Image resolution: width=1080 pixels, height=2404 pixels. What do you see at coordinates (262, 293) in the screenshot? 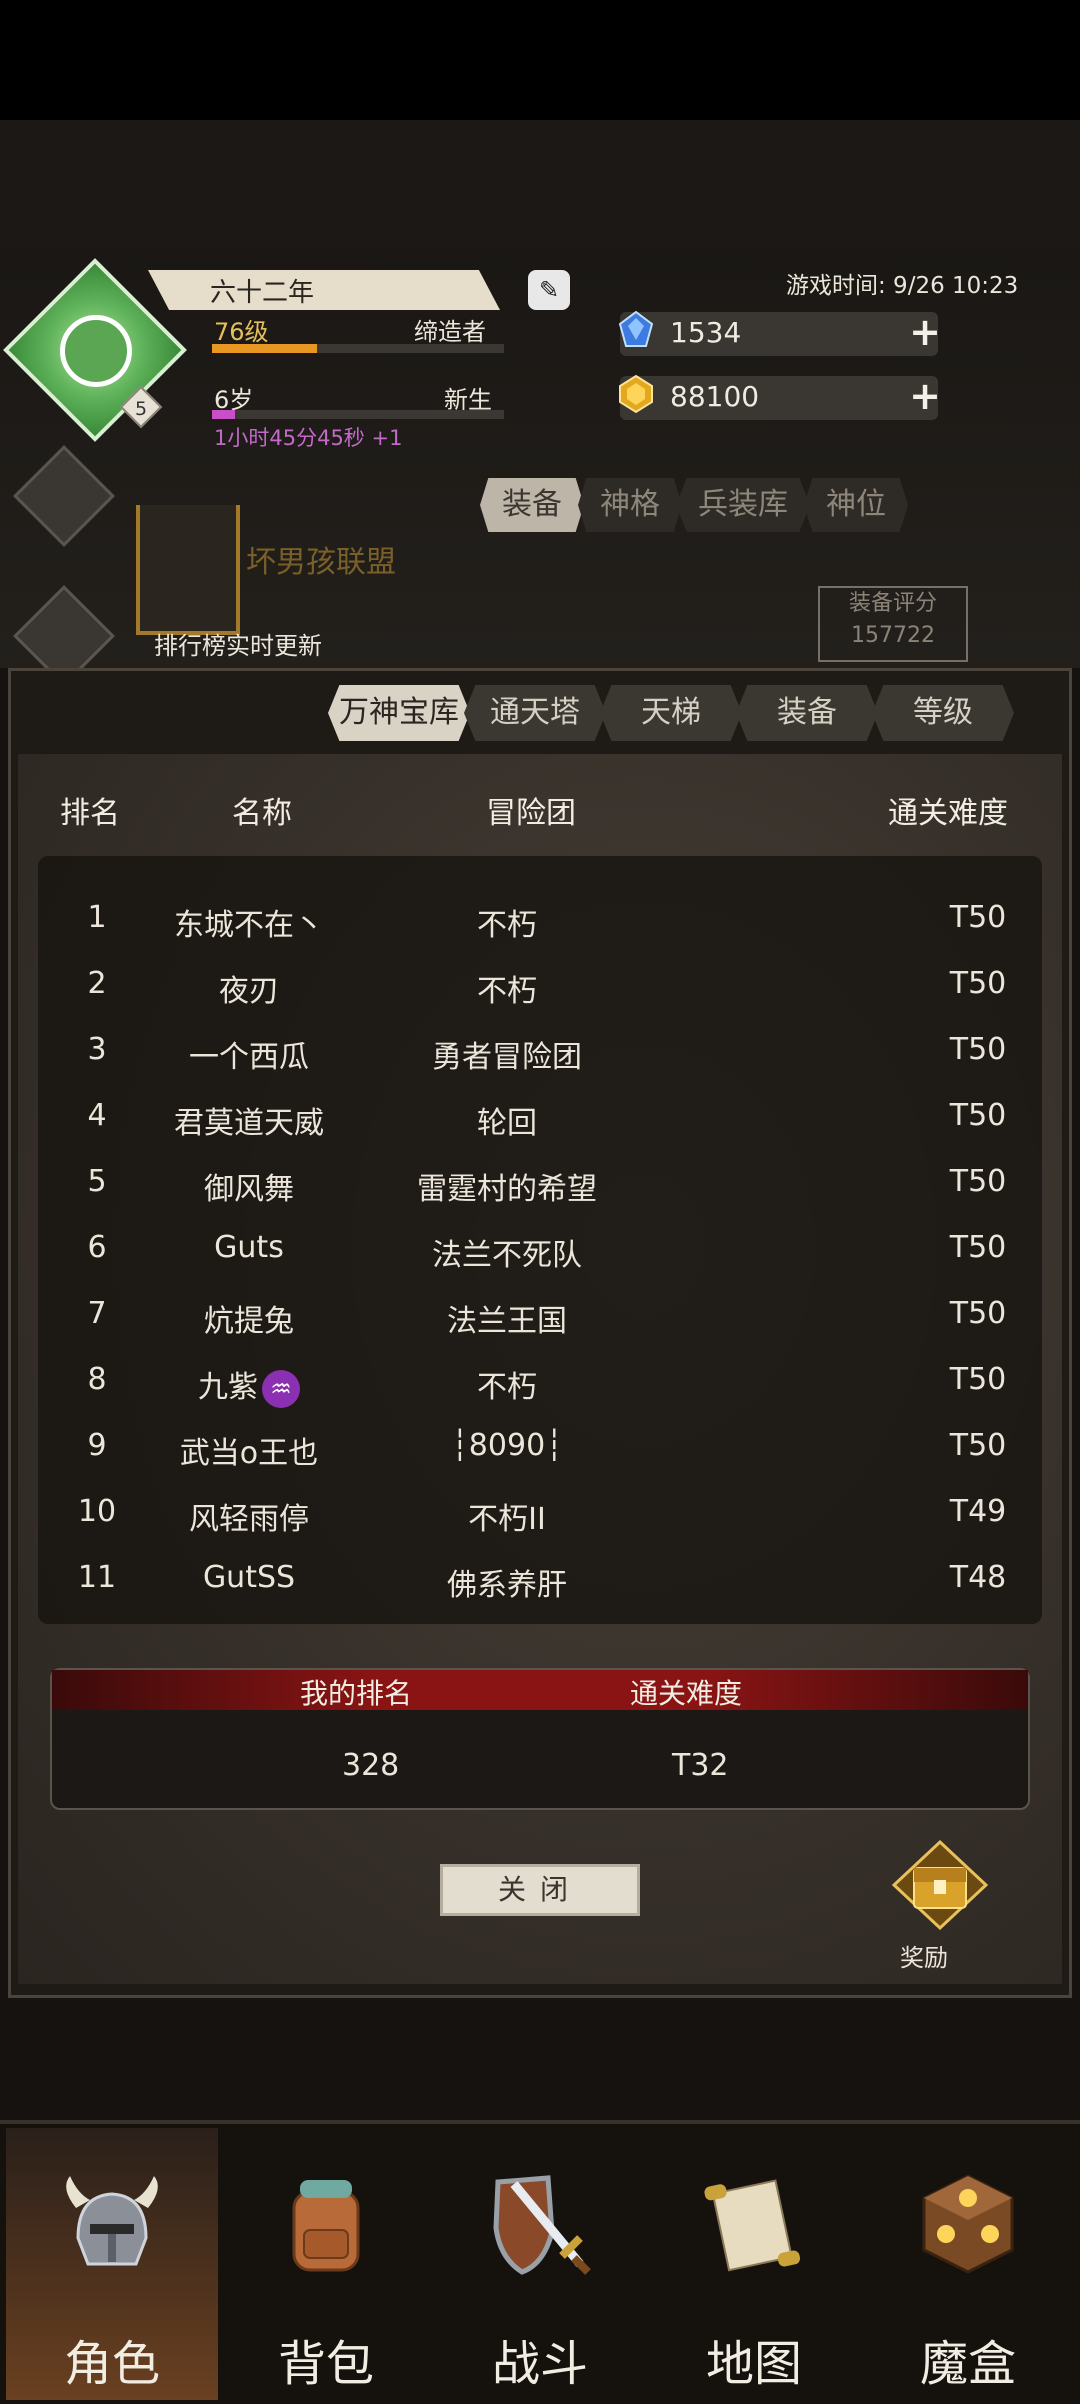
I see `player-name: 六十二年` at bounding box center [262, 293].